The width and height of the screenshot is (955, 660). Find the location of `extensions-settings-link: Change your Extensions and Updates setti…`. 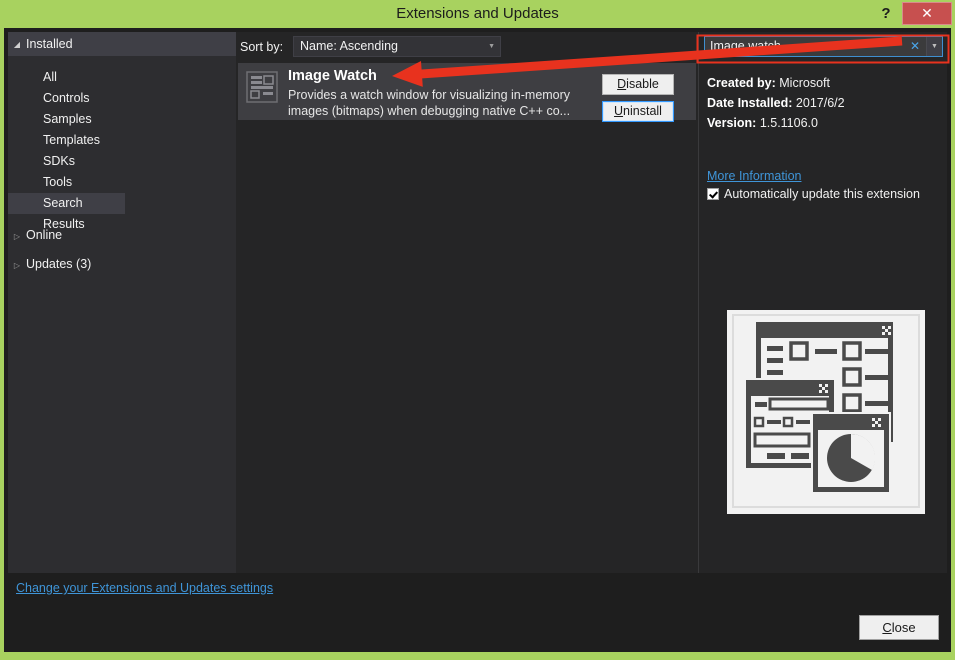

extensions-settings-link: Change your Extensions and Updates setti… is located at coordinates (144, 588).